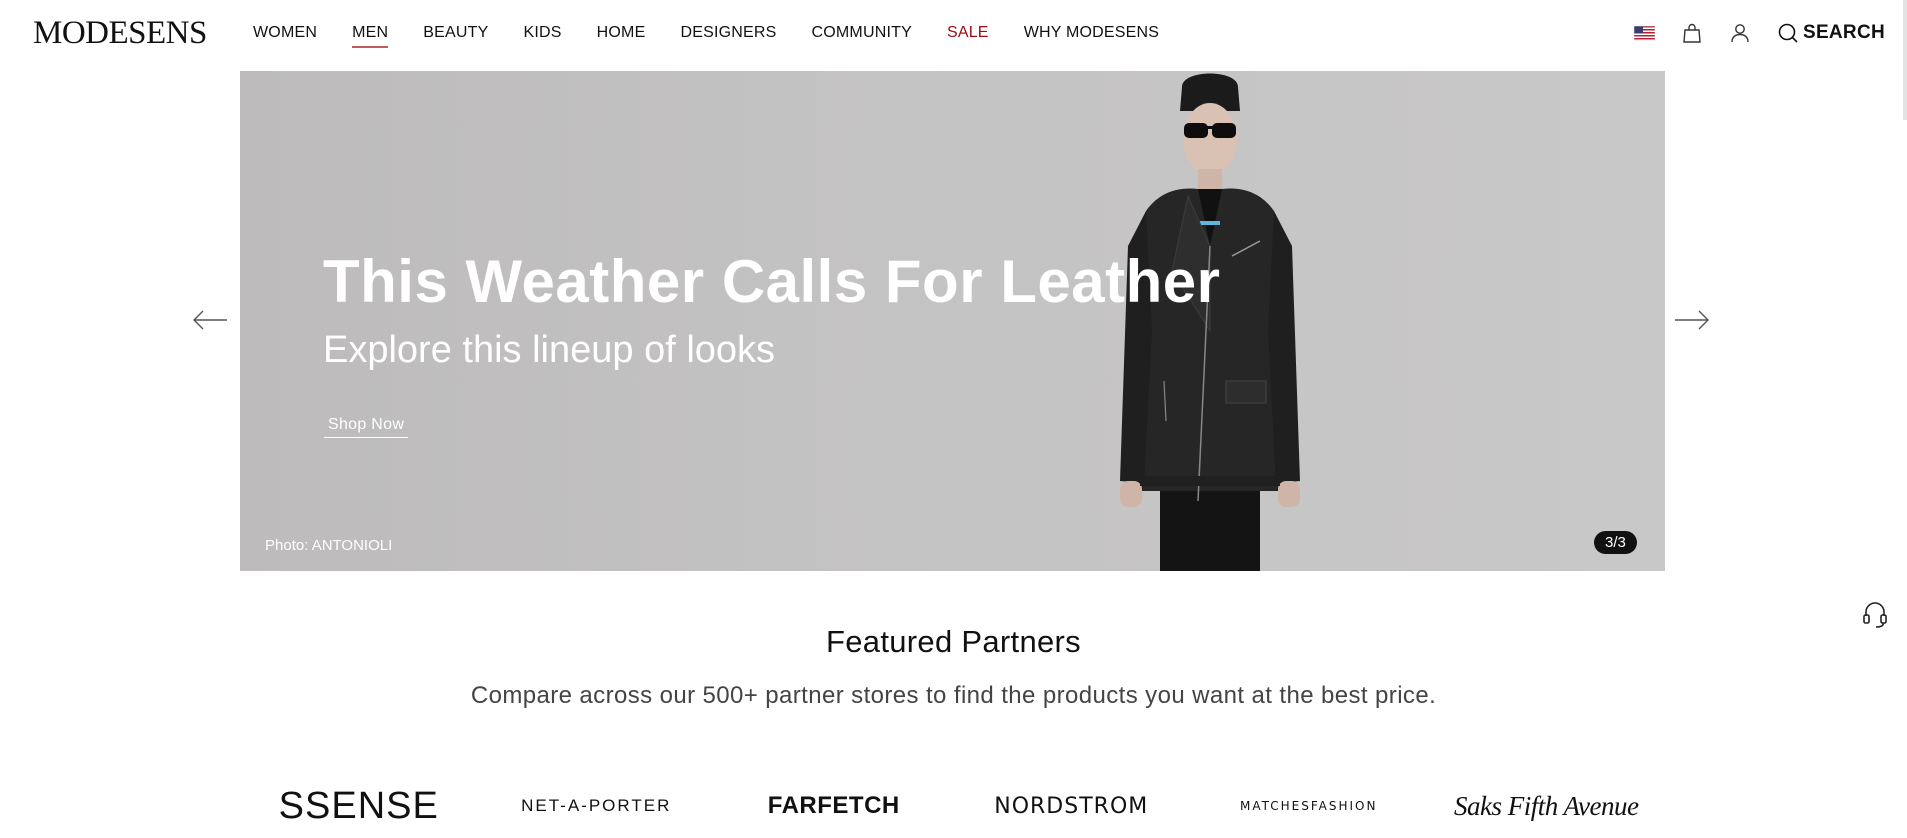 The height and width of the screenshot is (838, 1907). Describe the element at coordinates (1905, 60) in the screenshot. I see `page-scrollbar` at that location.